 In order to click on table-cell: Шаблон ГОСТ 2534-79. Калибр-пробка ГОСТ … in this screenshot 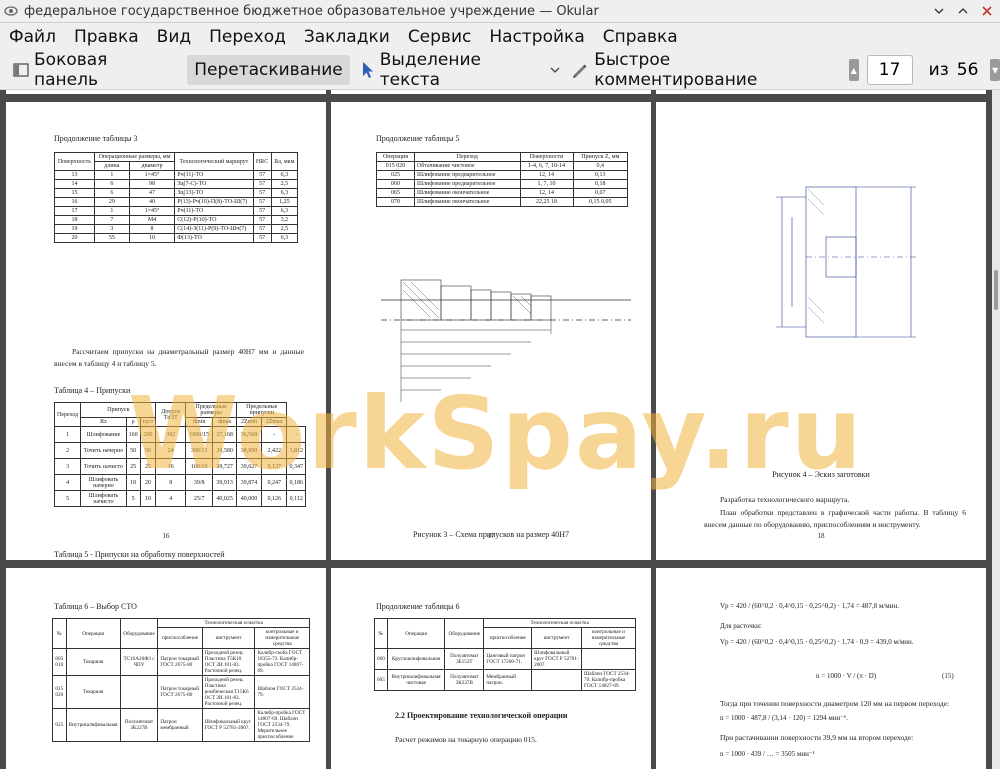, I will do `click(608, 680)`.